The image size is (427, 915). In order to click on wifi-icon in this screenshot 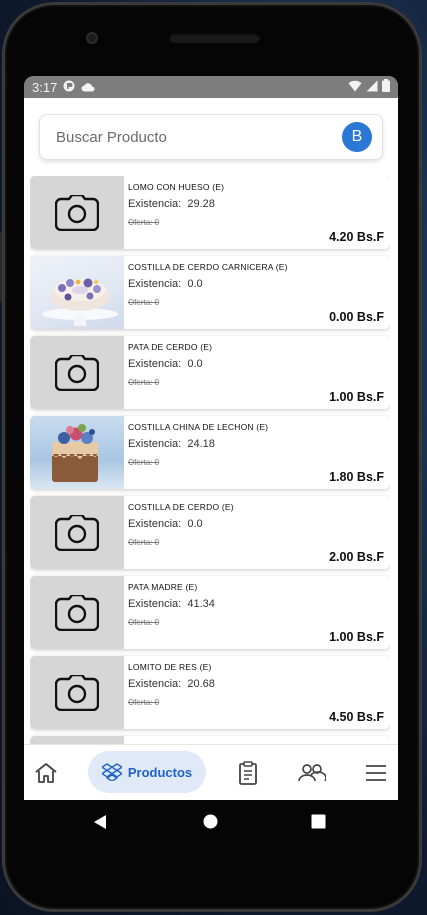, I will do `click(355, 87)`.